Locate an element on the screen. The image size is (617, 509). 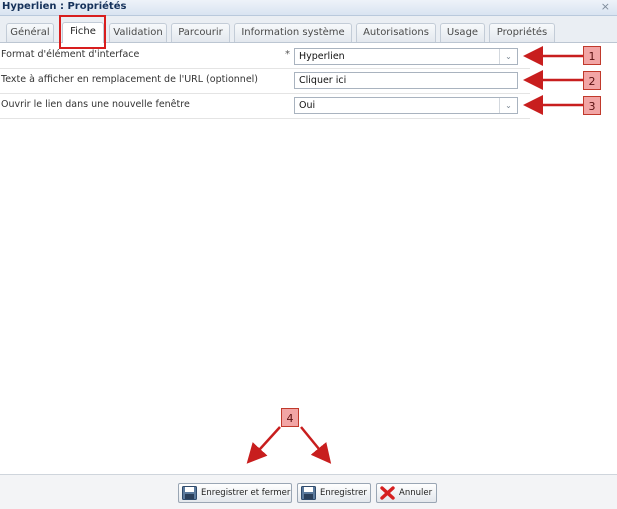
format-select: Hyperlien ⌄ is located at coordinates (406, 56).